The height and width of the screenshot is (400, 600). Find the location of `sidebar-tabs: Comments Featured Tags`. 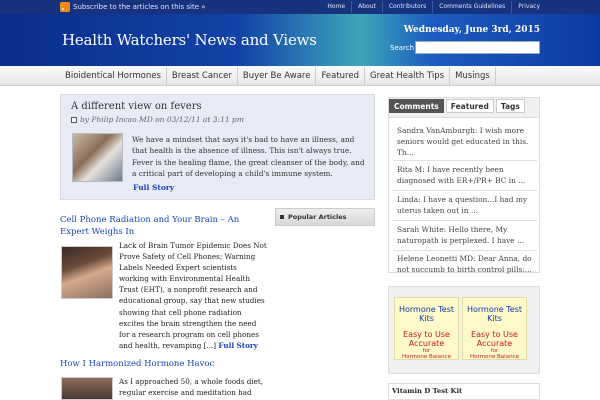

sidebar-tabs: Comments Featured Tags is located at coordinates (458, 106).